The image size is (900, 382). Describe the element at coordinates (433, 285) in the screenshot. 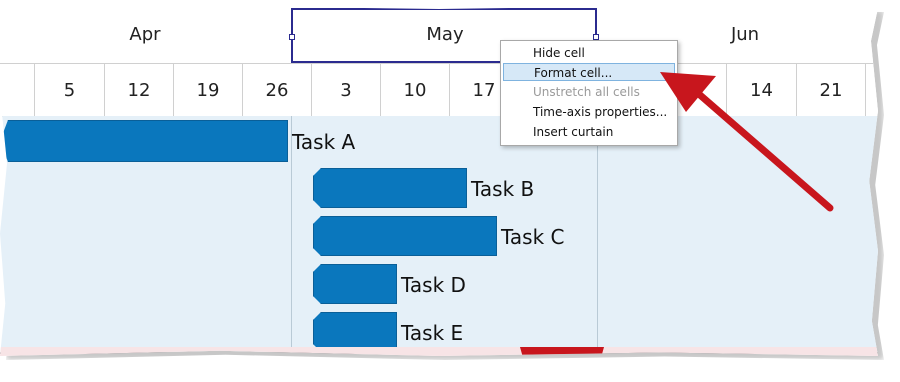

I see `task-label-d: Task D` at that location.